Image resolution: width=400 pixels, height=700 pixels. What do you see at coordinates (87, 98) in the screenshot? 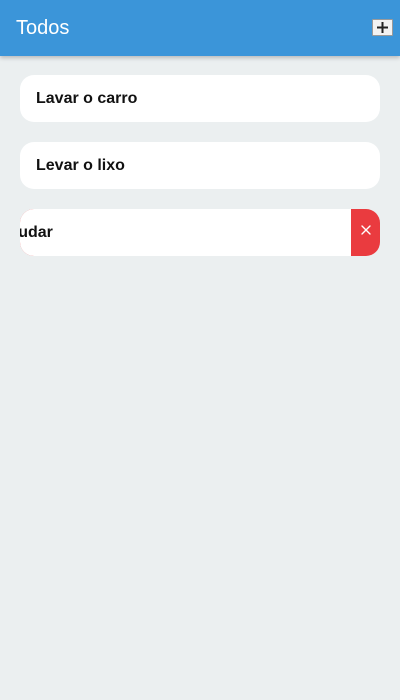
I see `todo-label: Lavar o carro` at bounding box center [87, 98].